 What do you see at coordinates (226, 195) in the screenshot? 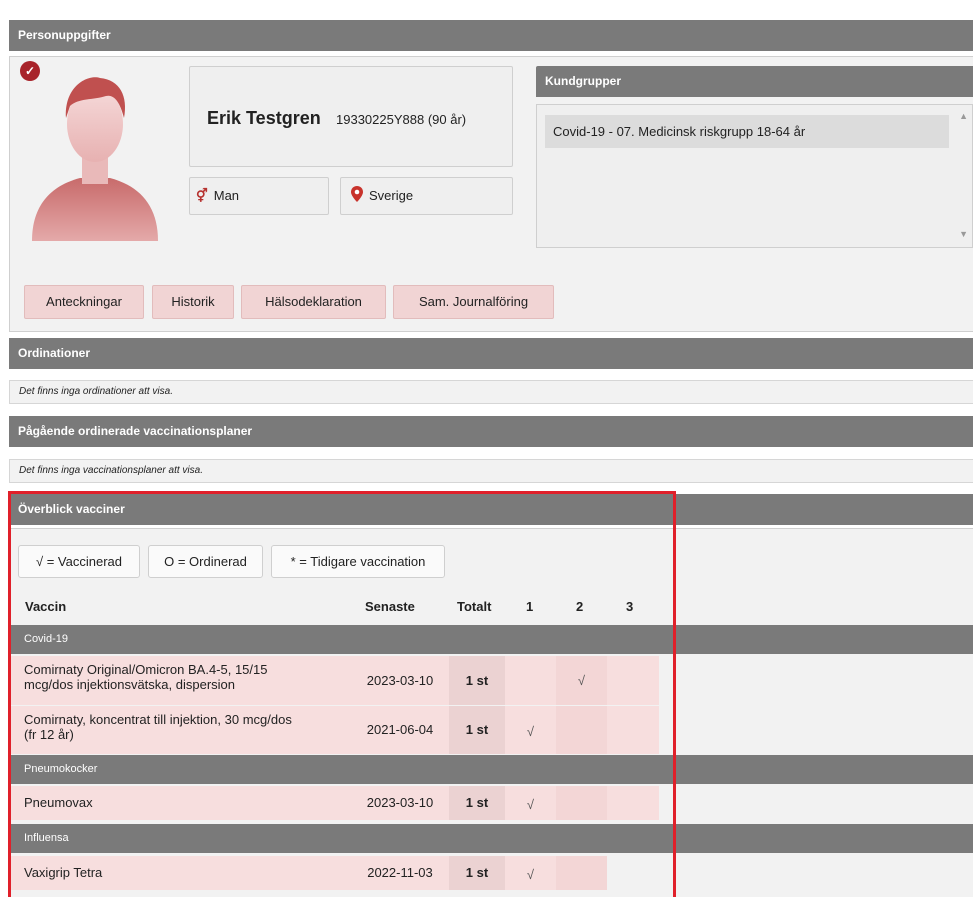
I see `gender-label: Man` at bounding box center [226, 195].